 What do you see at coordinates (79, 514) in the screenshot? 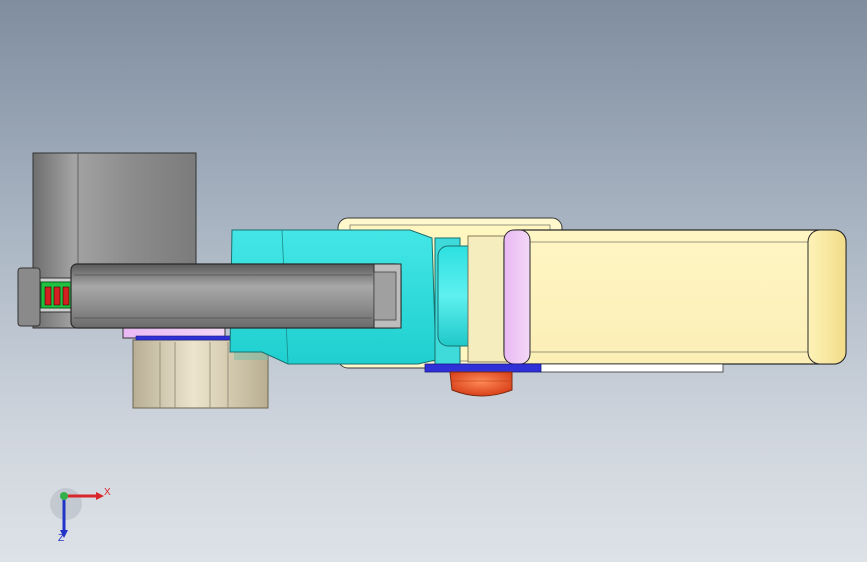
I see `coordinate-triad: X Z` at bounding box center [79, 514].